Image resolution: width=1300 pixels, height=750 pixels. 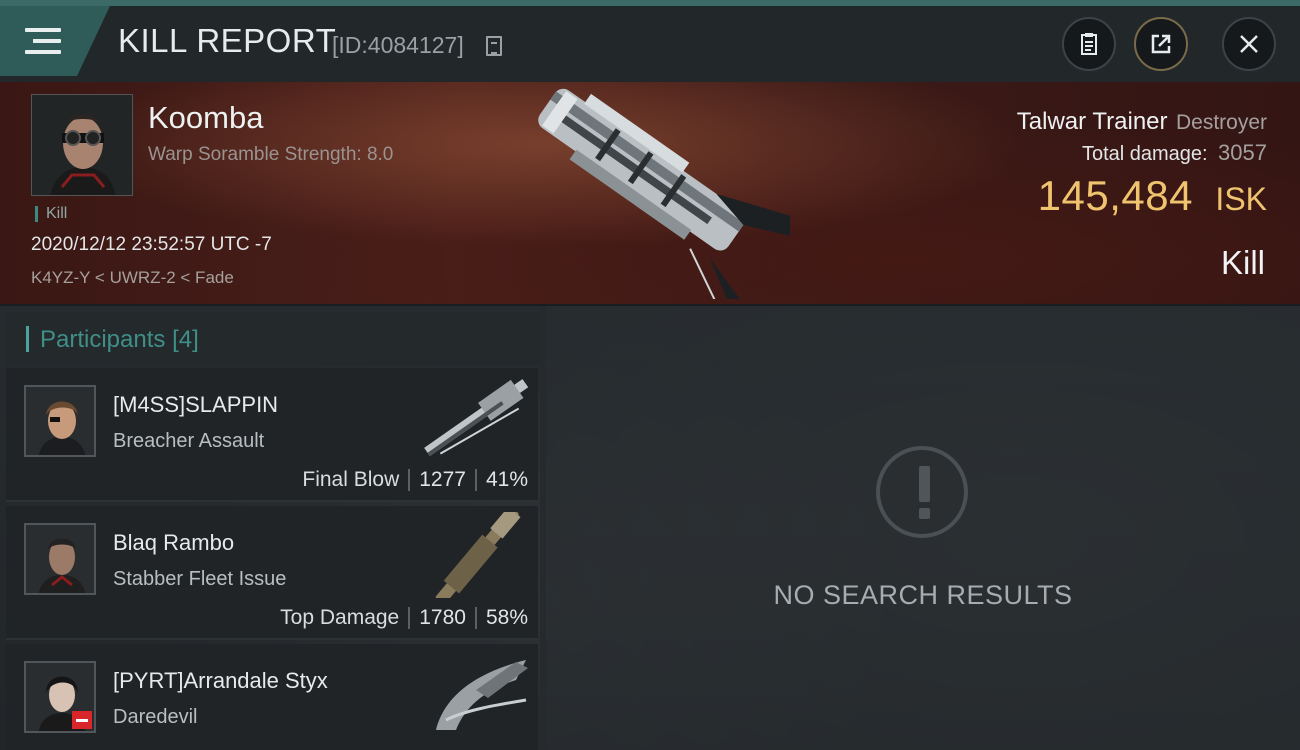 What do you see at coordinates (351, 479) in the screenshot?
I see `participant-role: Final Blow` at bounding box center [351, 479].